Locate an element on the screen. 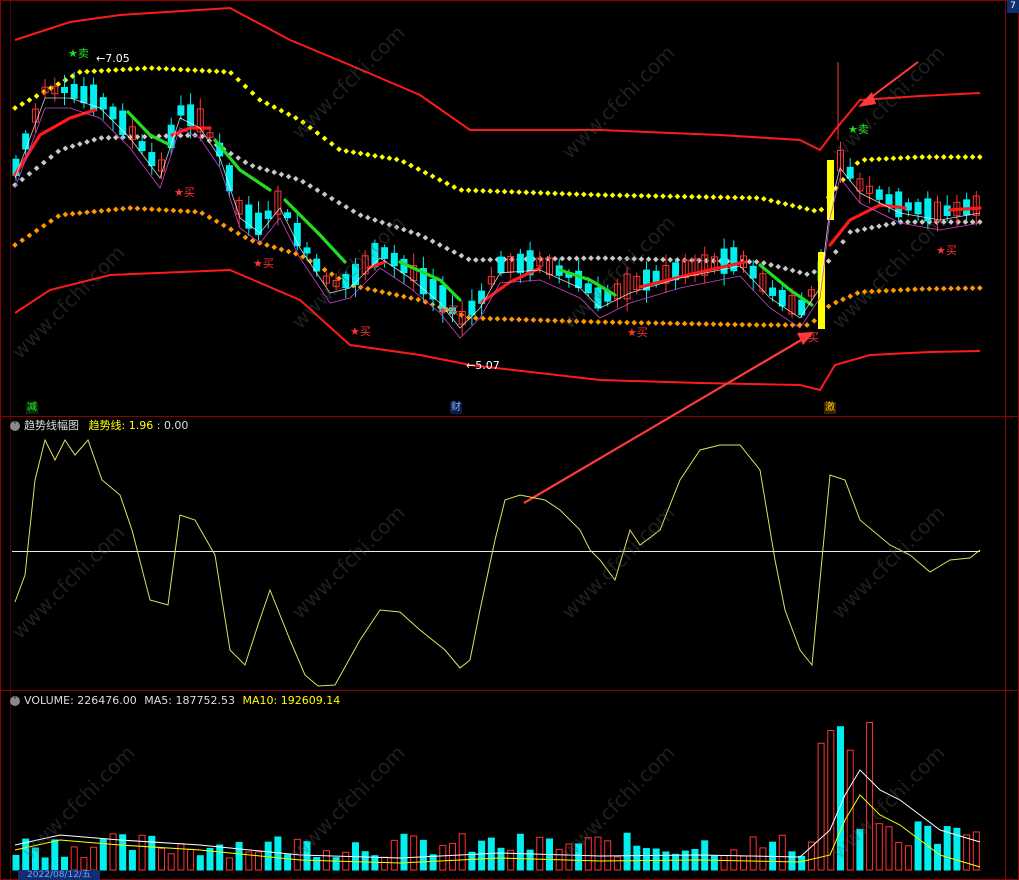  watermark-text: www.cfchi.com is located at coordinates (888, 272).